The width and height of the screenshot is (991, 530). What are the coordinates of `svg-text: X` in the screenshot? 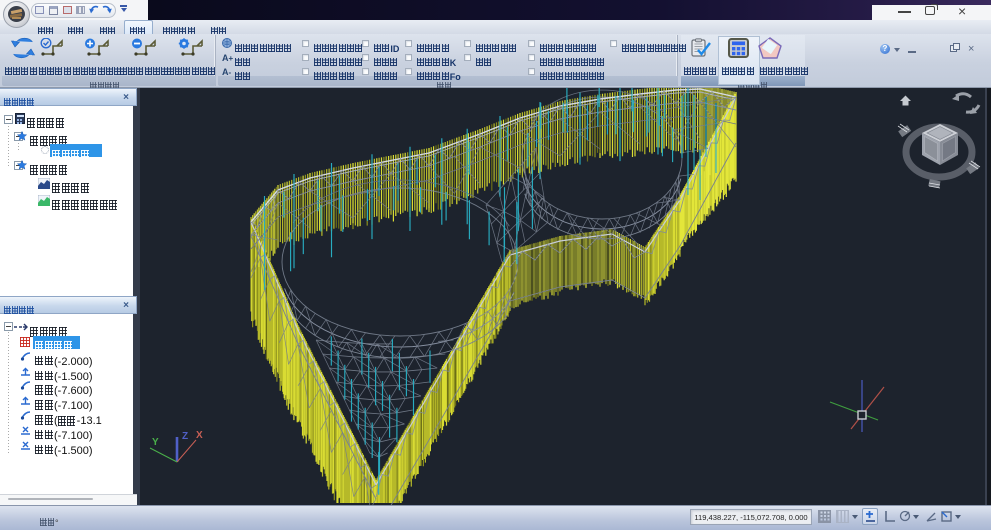 It's located at (199, 435).